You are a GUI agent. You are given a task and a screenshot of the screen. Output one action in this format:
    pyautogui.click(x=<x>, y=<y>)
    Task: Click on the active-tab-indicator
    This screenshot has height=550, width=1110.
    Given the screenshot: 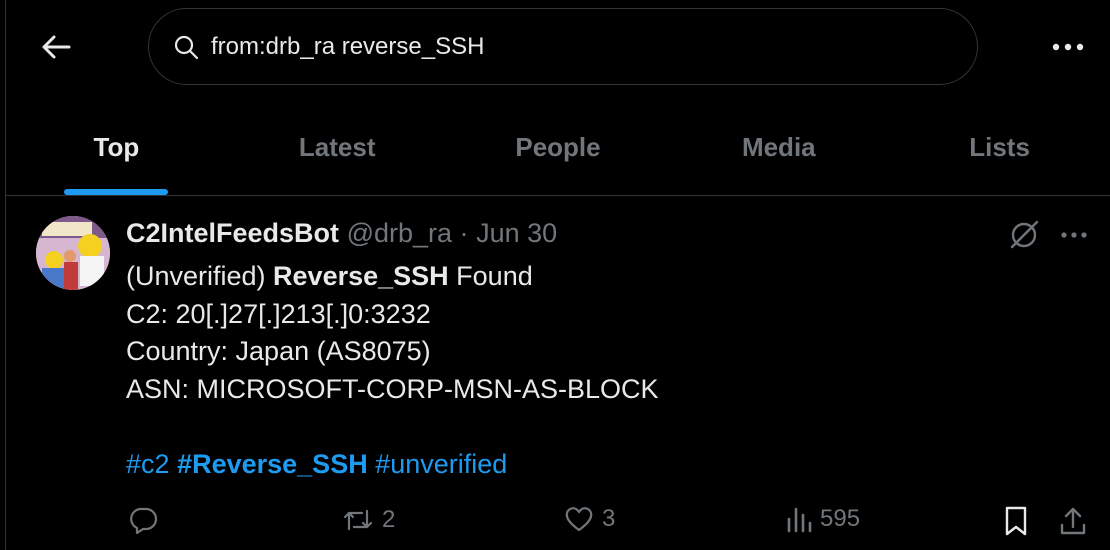 What is the action you would take?
    pyautogui.click(x=116, y=192)
    